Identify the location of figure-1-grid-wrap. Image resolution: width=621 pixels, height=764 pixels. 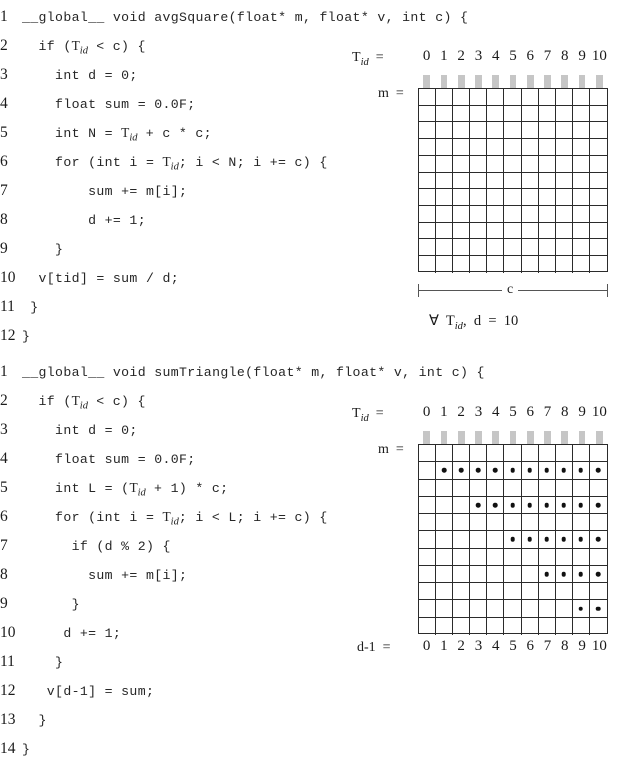
(513, 174).